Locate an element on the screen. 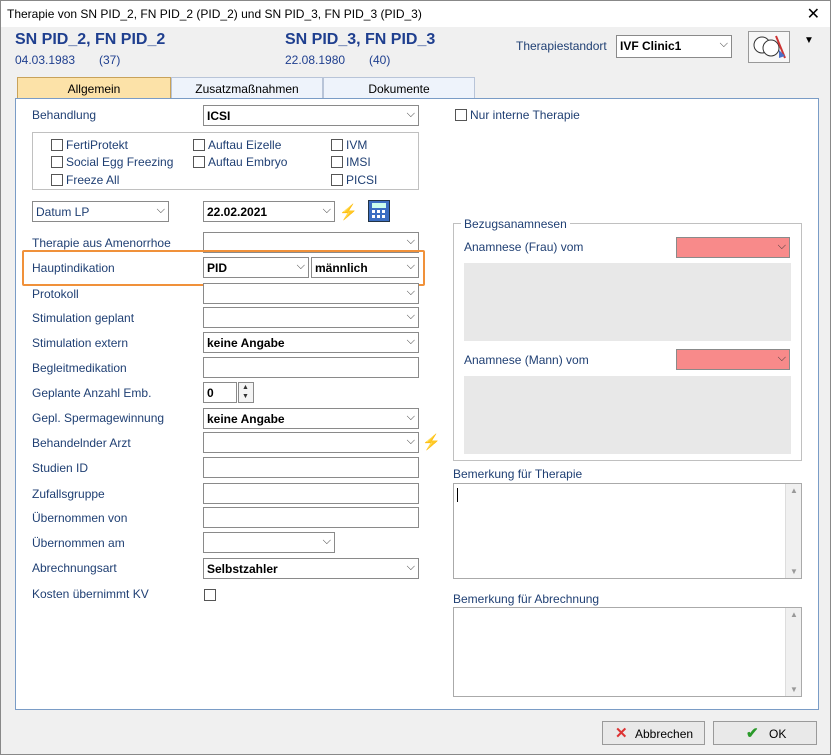 The height and width of the screenshot is (755, 831). stim-extern-select: keine Angabe ⌵ is located at coordinates (311, 342).